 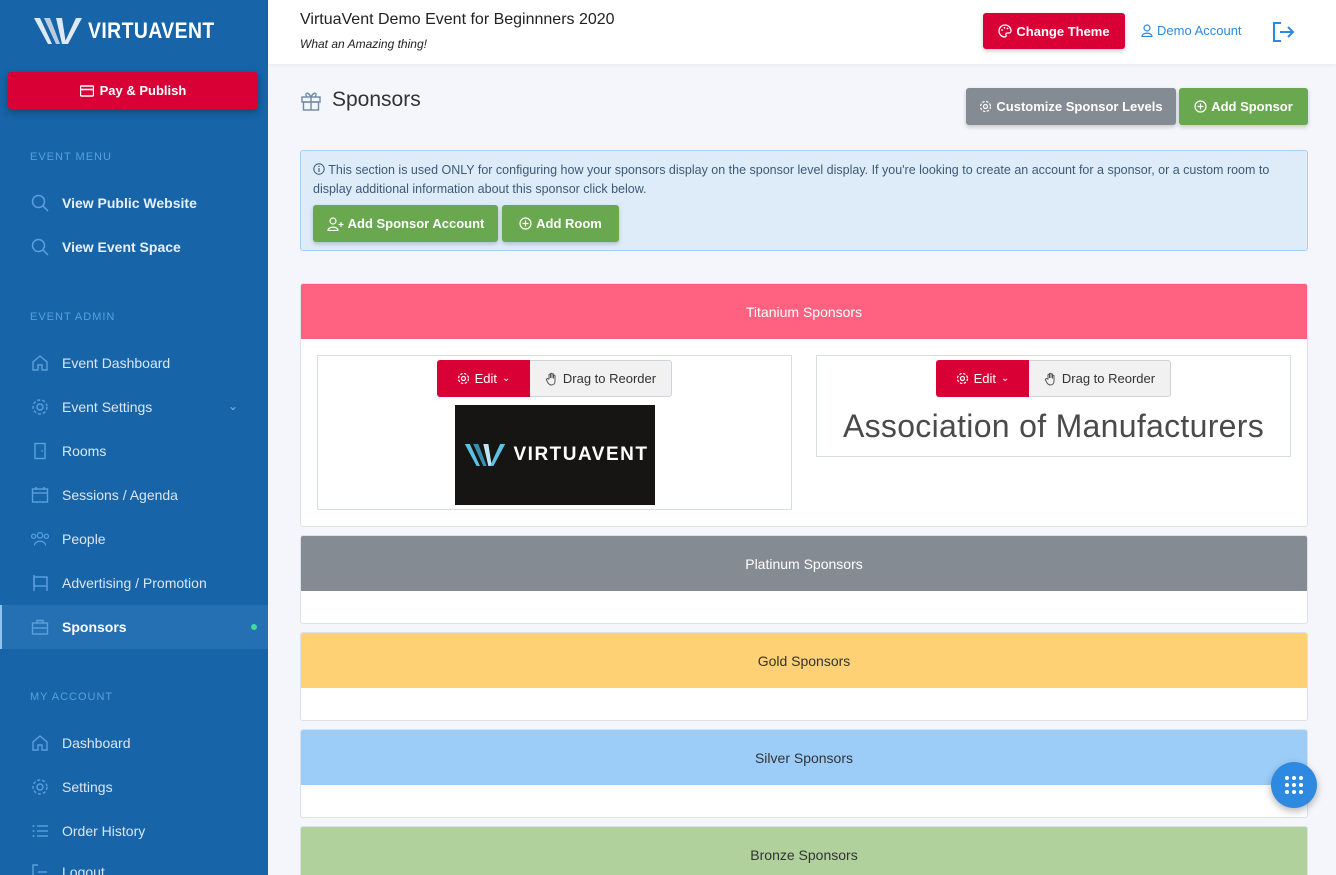 I want to click on sidebar-item-label: People, so click(x=84, y=539).